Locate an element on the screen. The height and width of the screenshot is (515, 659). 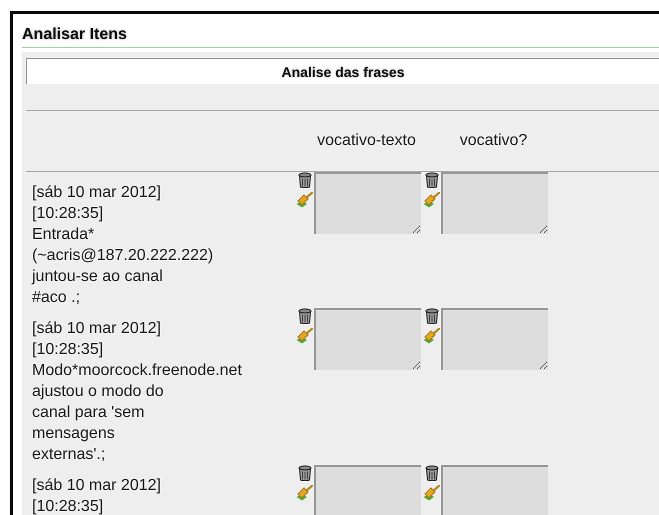
phrase-text: [sáb 10 mar 2012] [10:28:35] is located at coordinates (96, 495).